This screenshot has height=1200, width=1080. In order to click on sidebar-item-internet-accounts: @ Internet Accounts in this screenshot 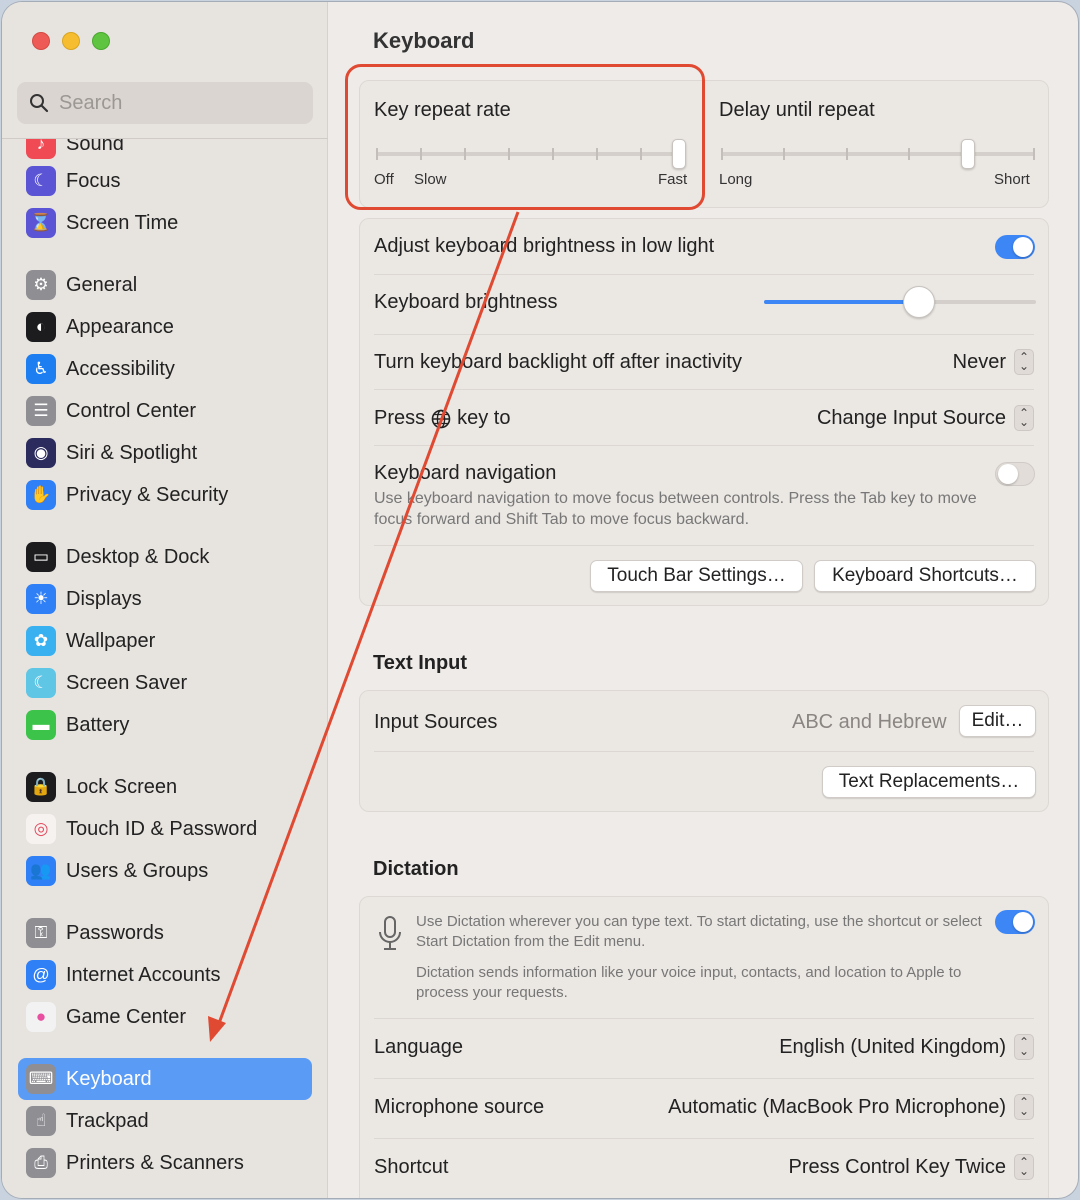, I will do `click(165, 975)`.